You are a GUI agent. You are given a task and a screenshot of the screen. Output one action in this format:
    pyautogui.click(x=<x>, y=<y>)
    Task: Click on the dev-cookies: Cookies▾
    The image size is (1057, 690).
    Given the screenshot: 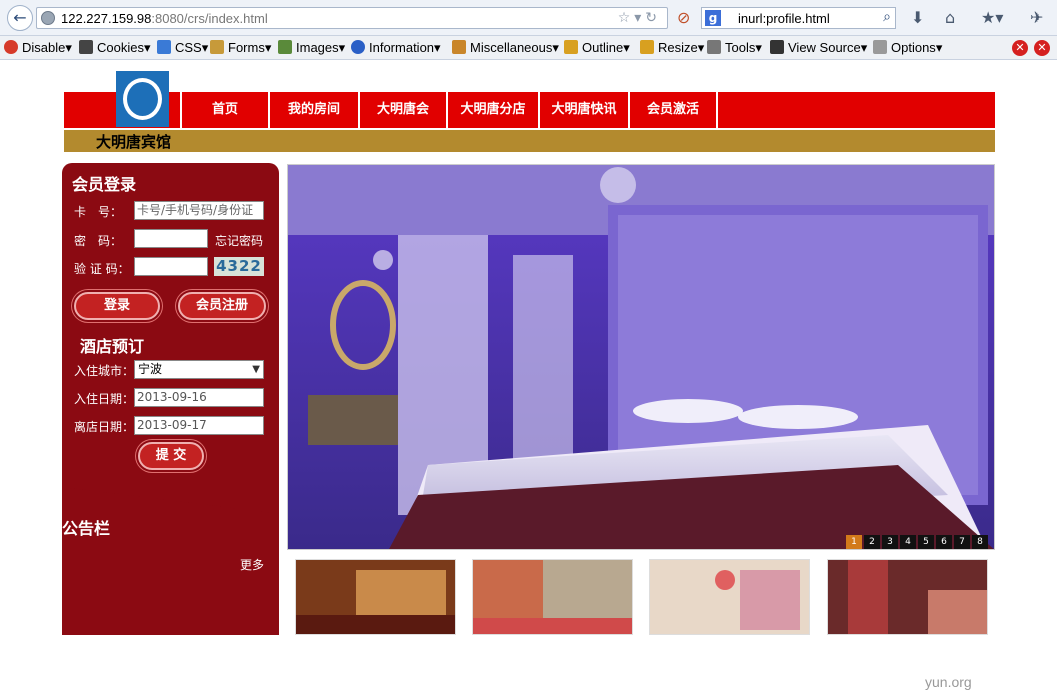 What is the action you would take?
    pyautogui.click(x=115, y=48)
    